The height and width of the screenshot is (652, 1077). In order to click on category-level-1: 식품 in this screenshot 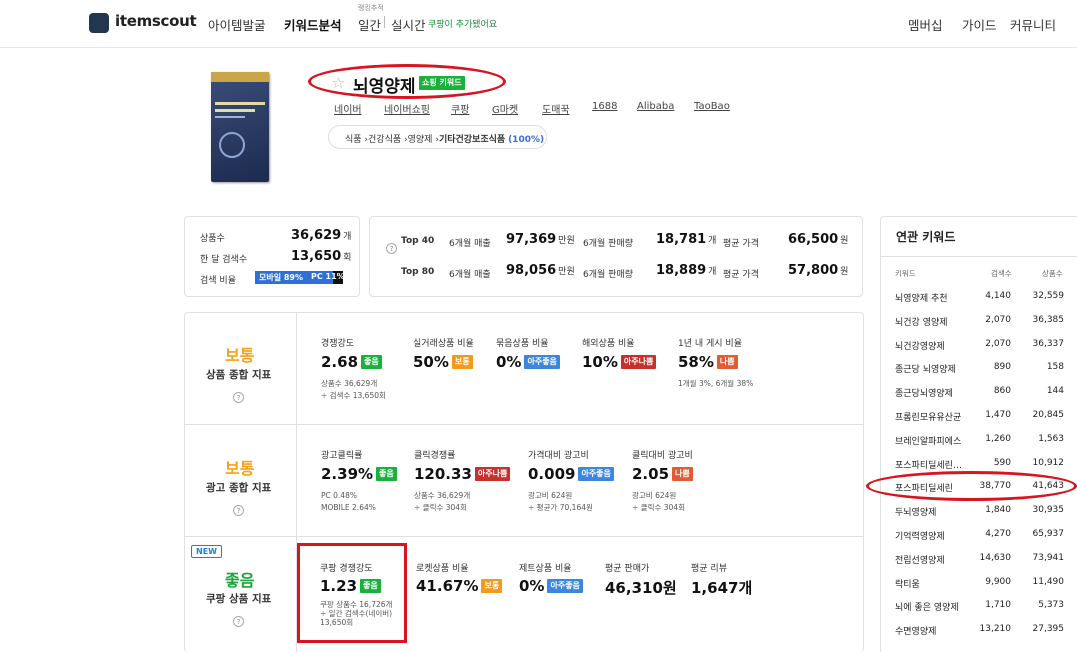, I will do `click(353, 140)`.